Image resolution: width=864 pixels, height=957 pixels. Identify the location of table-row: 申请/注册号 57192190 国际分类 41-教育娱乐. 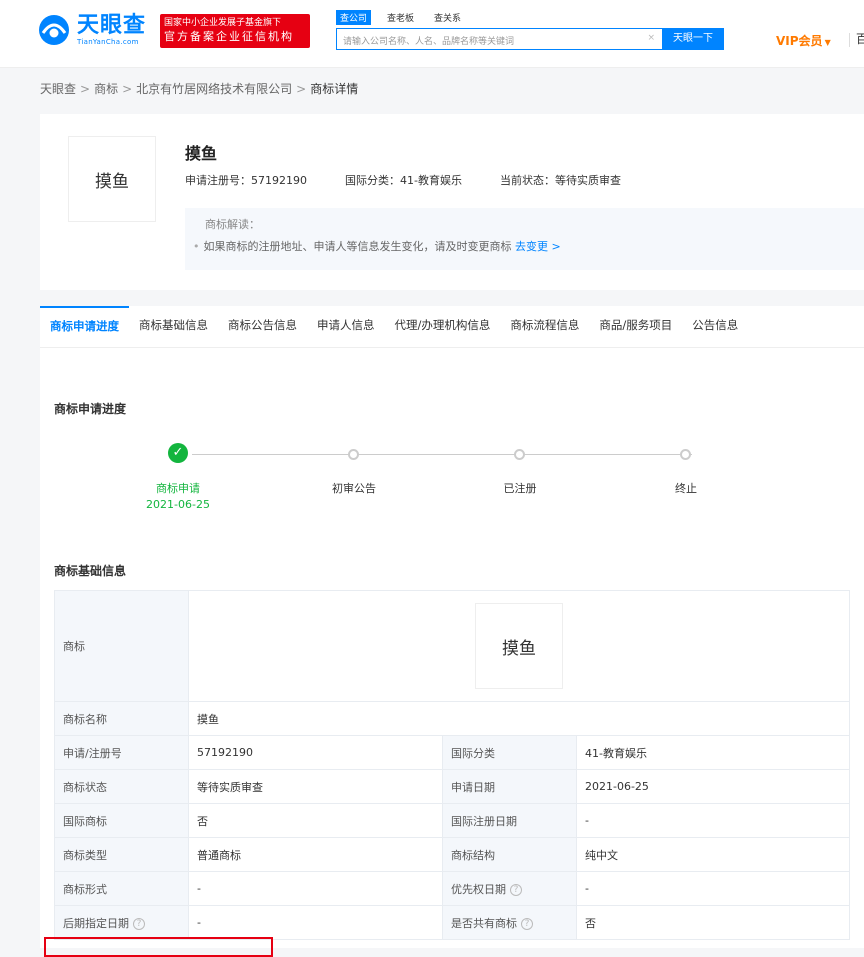
(452, 752).